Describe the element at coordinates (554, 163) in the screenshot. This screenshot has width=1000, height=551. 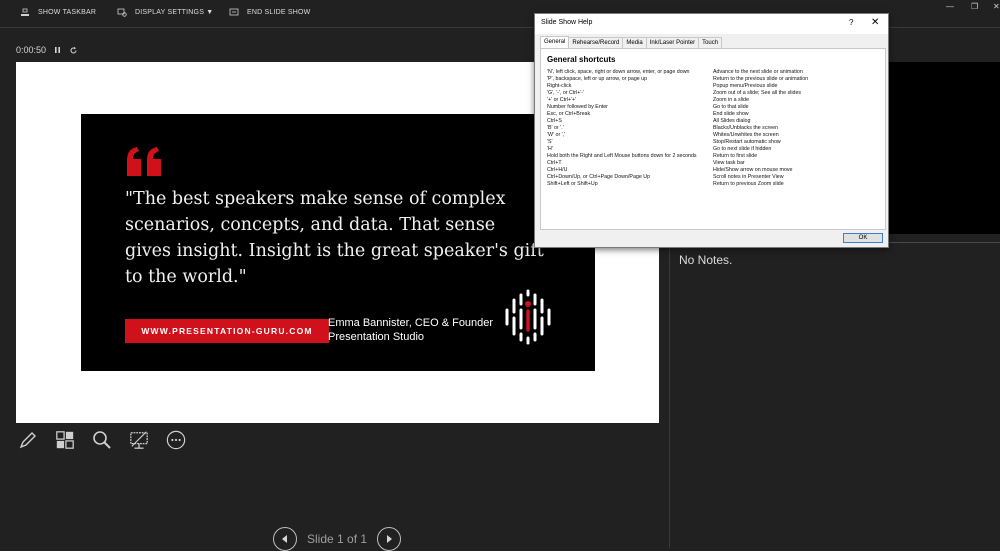
I see `shortcut-key: Ctrl+T` at that location.